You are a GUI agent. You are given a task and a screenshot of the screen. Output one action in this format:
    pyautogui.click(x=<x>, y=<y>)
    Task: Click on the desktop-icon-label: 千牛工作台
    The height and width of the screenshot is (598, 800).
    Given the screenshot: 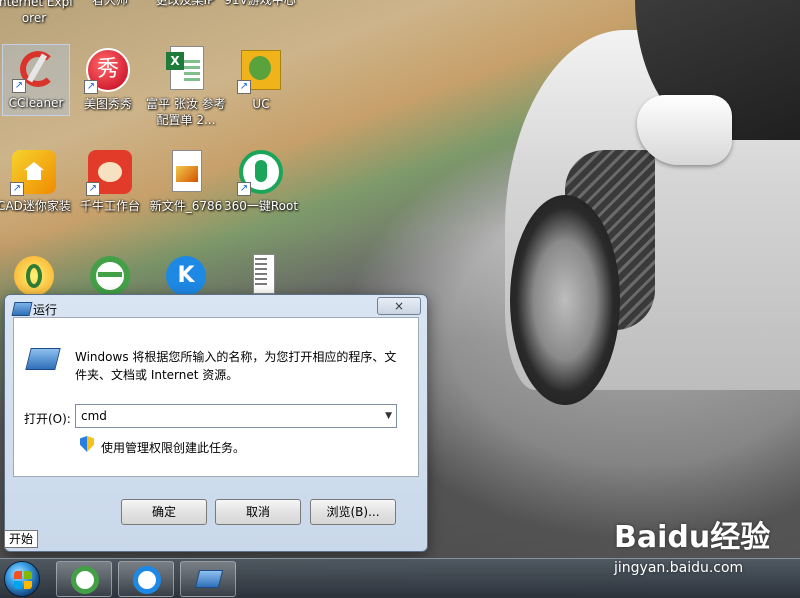 What is the action you would take?
    pyautogui.click(x=109, y=206)
    